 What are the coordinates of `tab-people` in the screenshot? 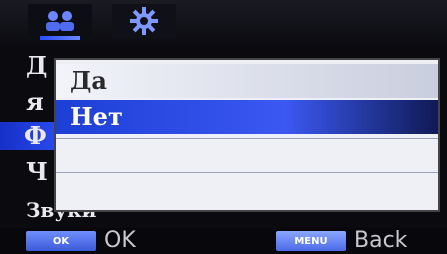 It's located at (60, 21).